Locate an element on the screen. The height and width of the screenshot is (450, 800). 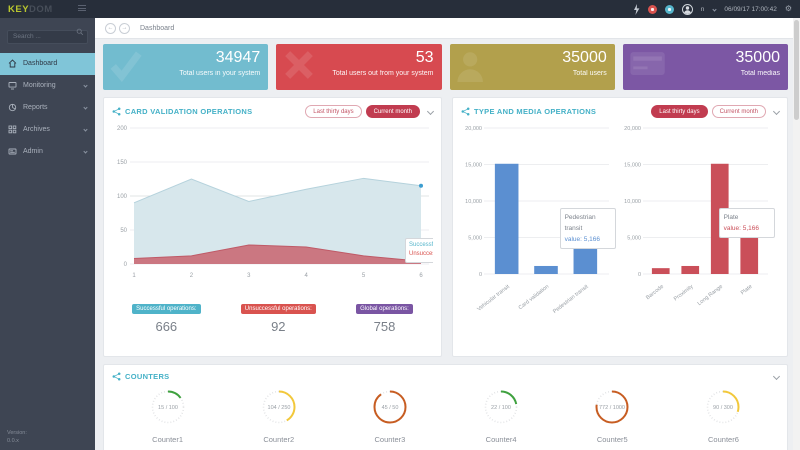
successful-operations-value: 666 is located at coordinates (166, 326).